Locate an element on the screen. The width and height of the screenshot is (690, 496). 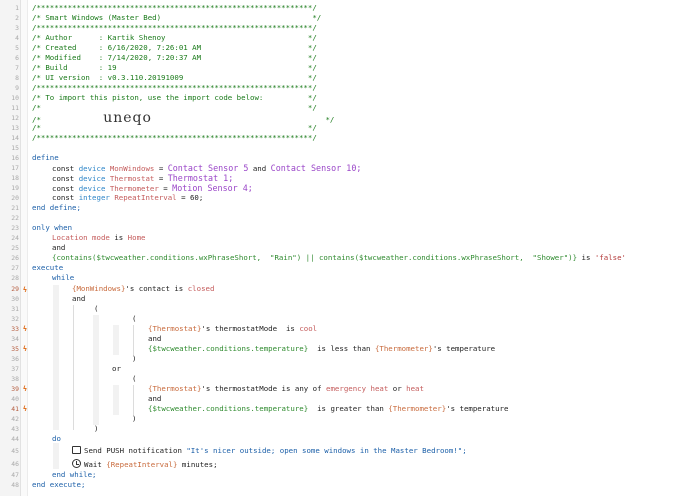
line-number: 13 is located at coordinates (15, 128).